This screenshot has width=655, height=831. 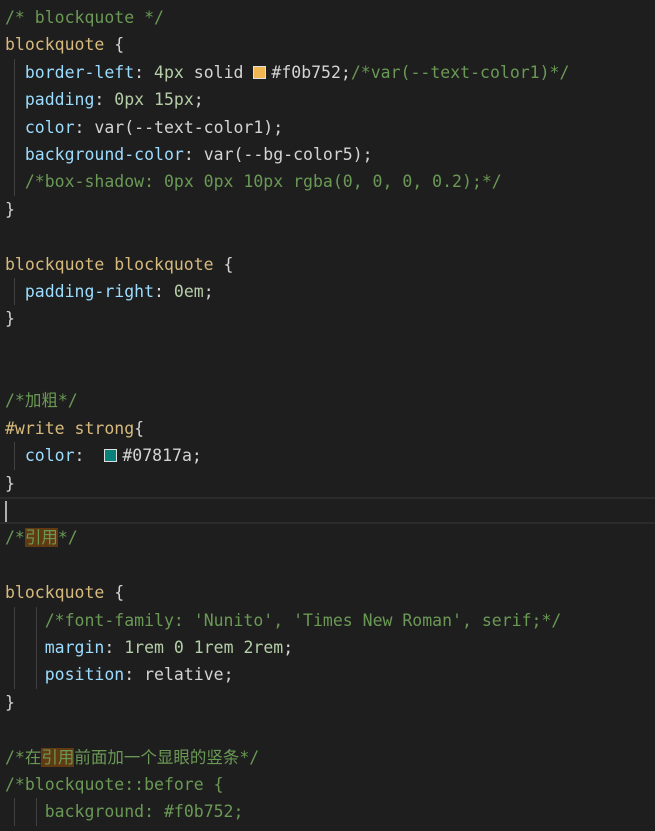 I want to click on code-token: #07817a;, so click(x=162, y=456).